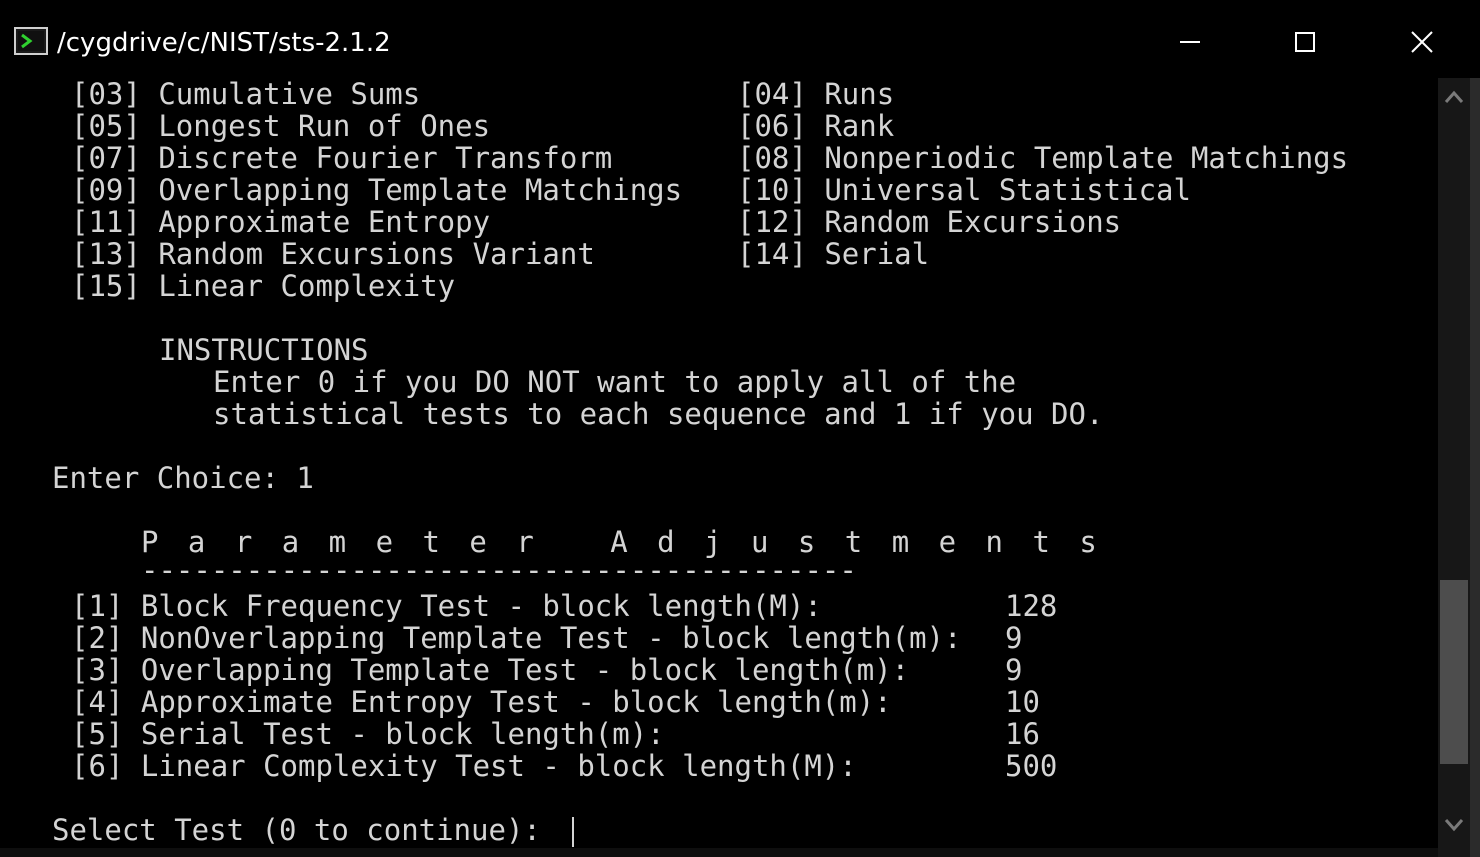 This screenshot has height=857, width=1480. Describe the element at coordinates (324, 222) in the screenshot. I see `test-name: Approximate Entropy` at that location.